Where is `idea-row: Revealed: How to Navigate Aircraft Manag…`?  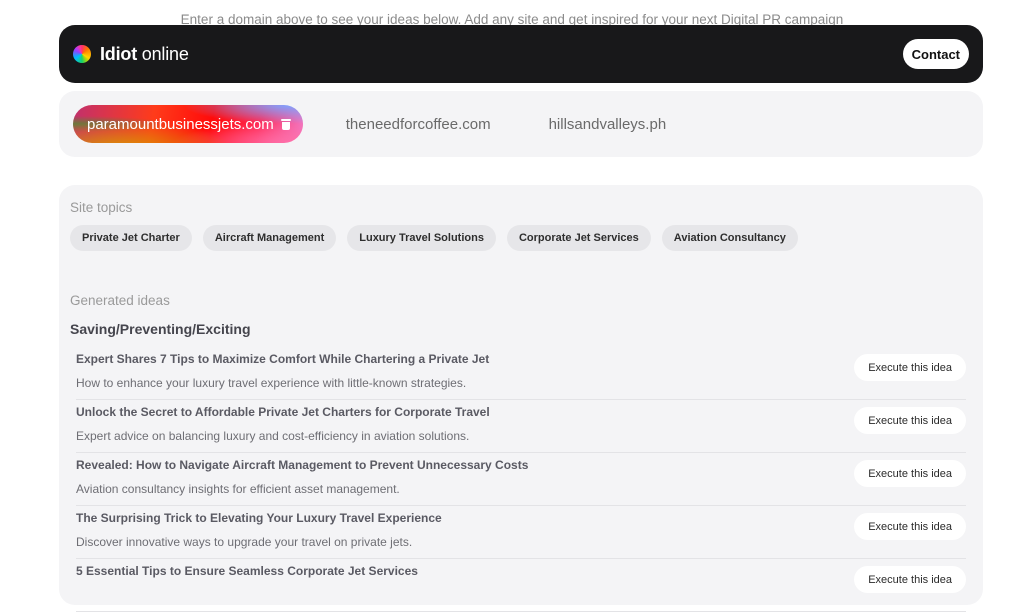
idea-row: Revealed: How to Navigate Aircraft Manag… is located at coordinates (521, 479).